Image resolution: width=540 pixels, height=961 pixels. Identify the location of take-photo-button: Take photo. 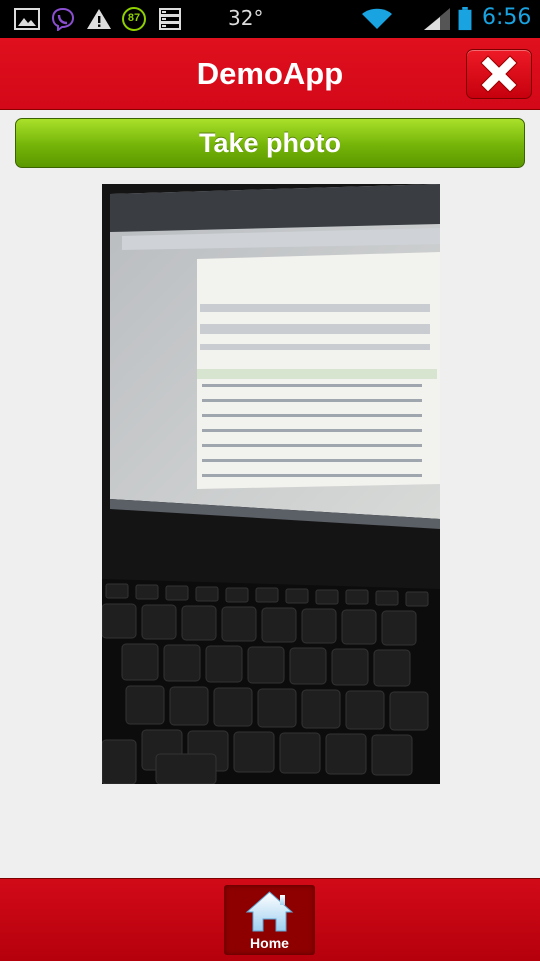
(270, 143).